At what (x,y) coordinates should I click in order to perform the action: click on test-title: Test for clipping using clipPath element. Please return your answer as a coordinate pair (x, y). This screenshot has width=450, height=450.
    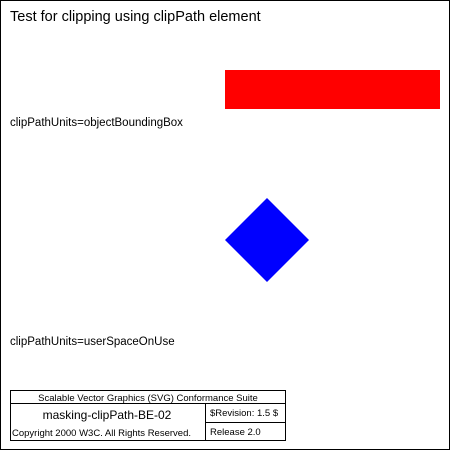
    Looking at the image, I should click on (135, 17).